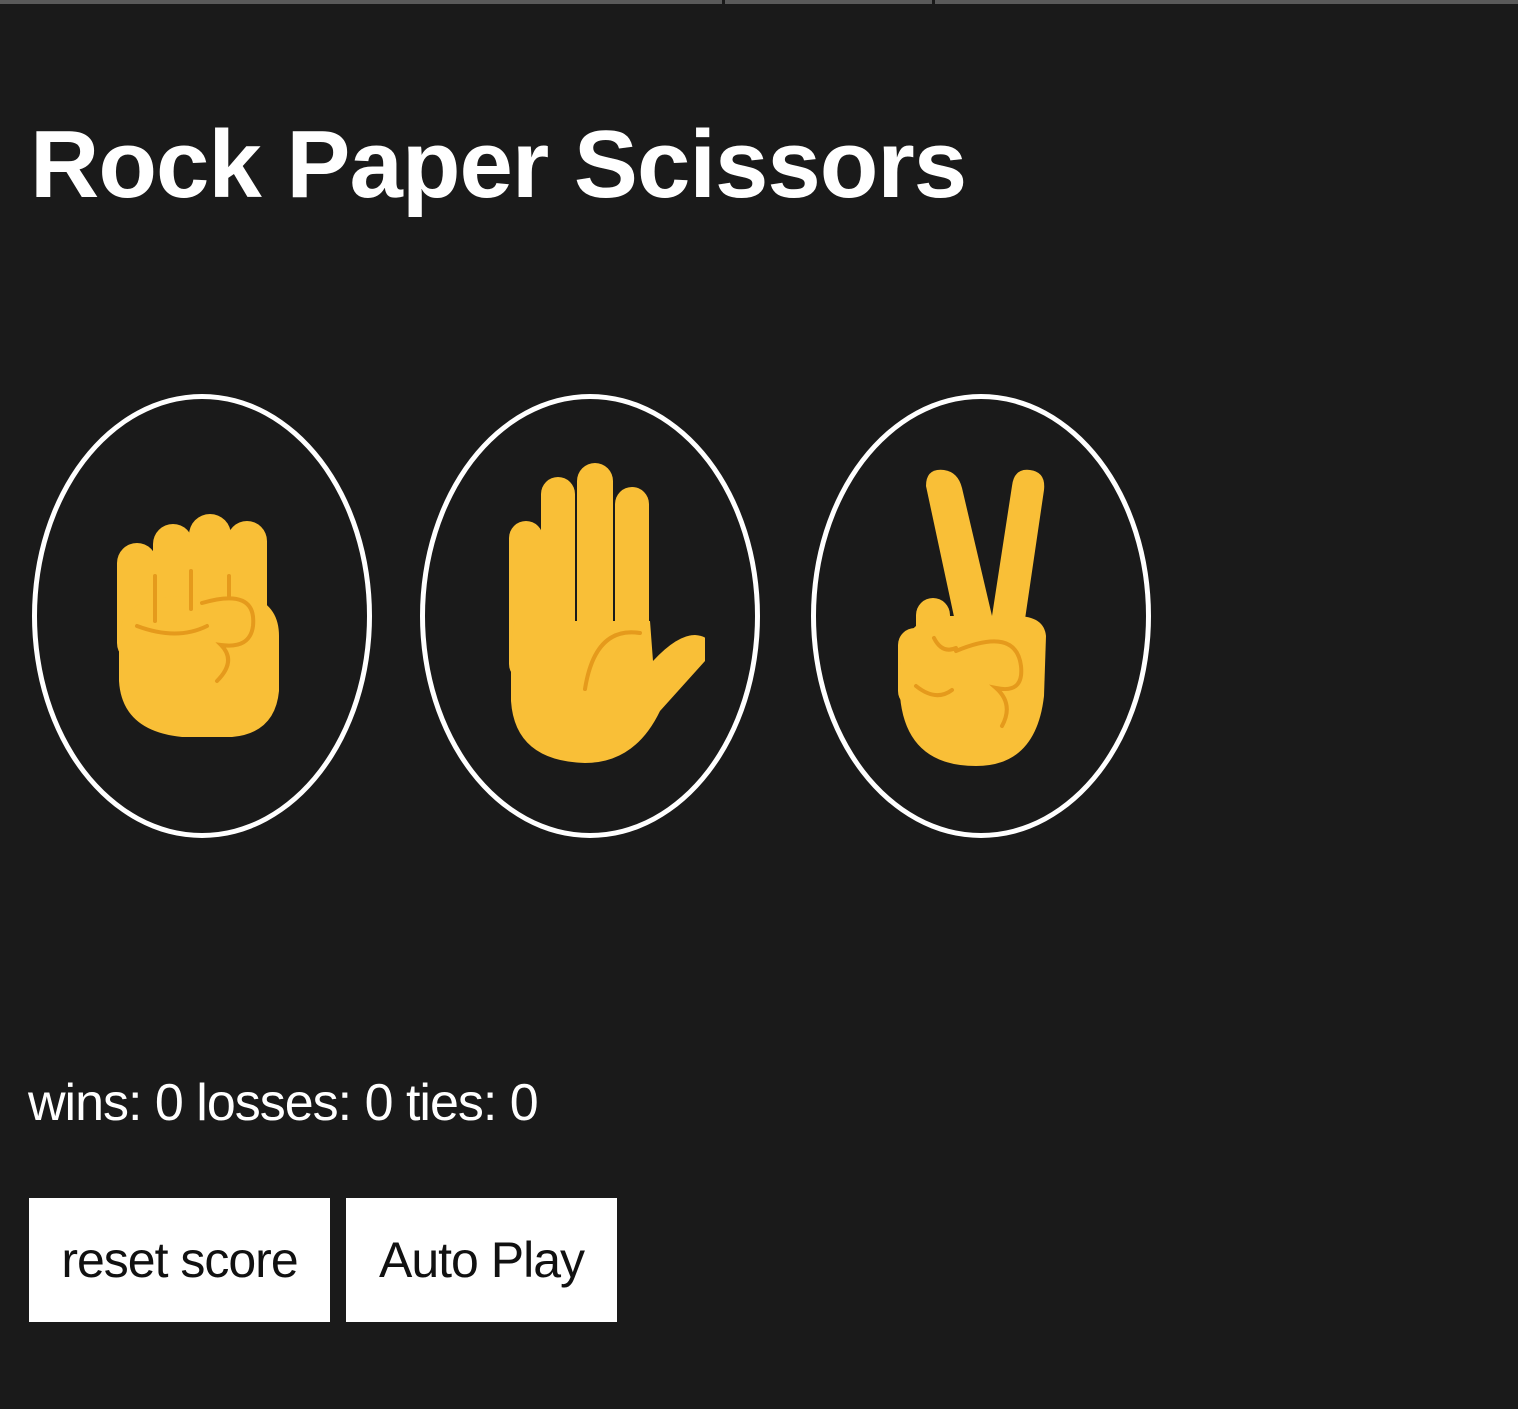  I want to click on raised-fist-icon, so click(198, 625).